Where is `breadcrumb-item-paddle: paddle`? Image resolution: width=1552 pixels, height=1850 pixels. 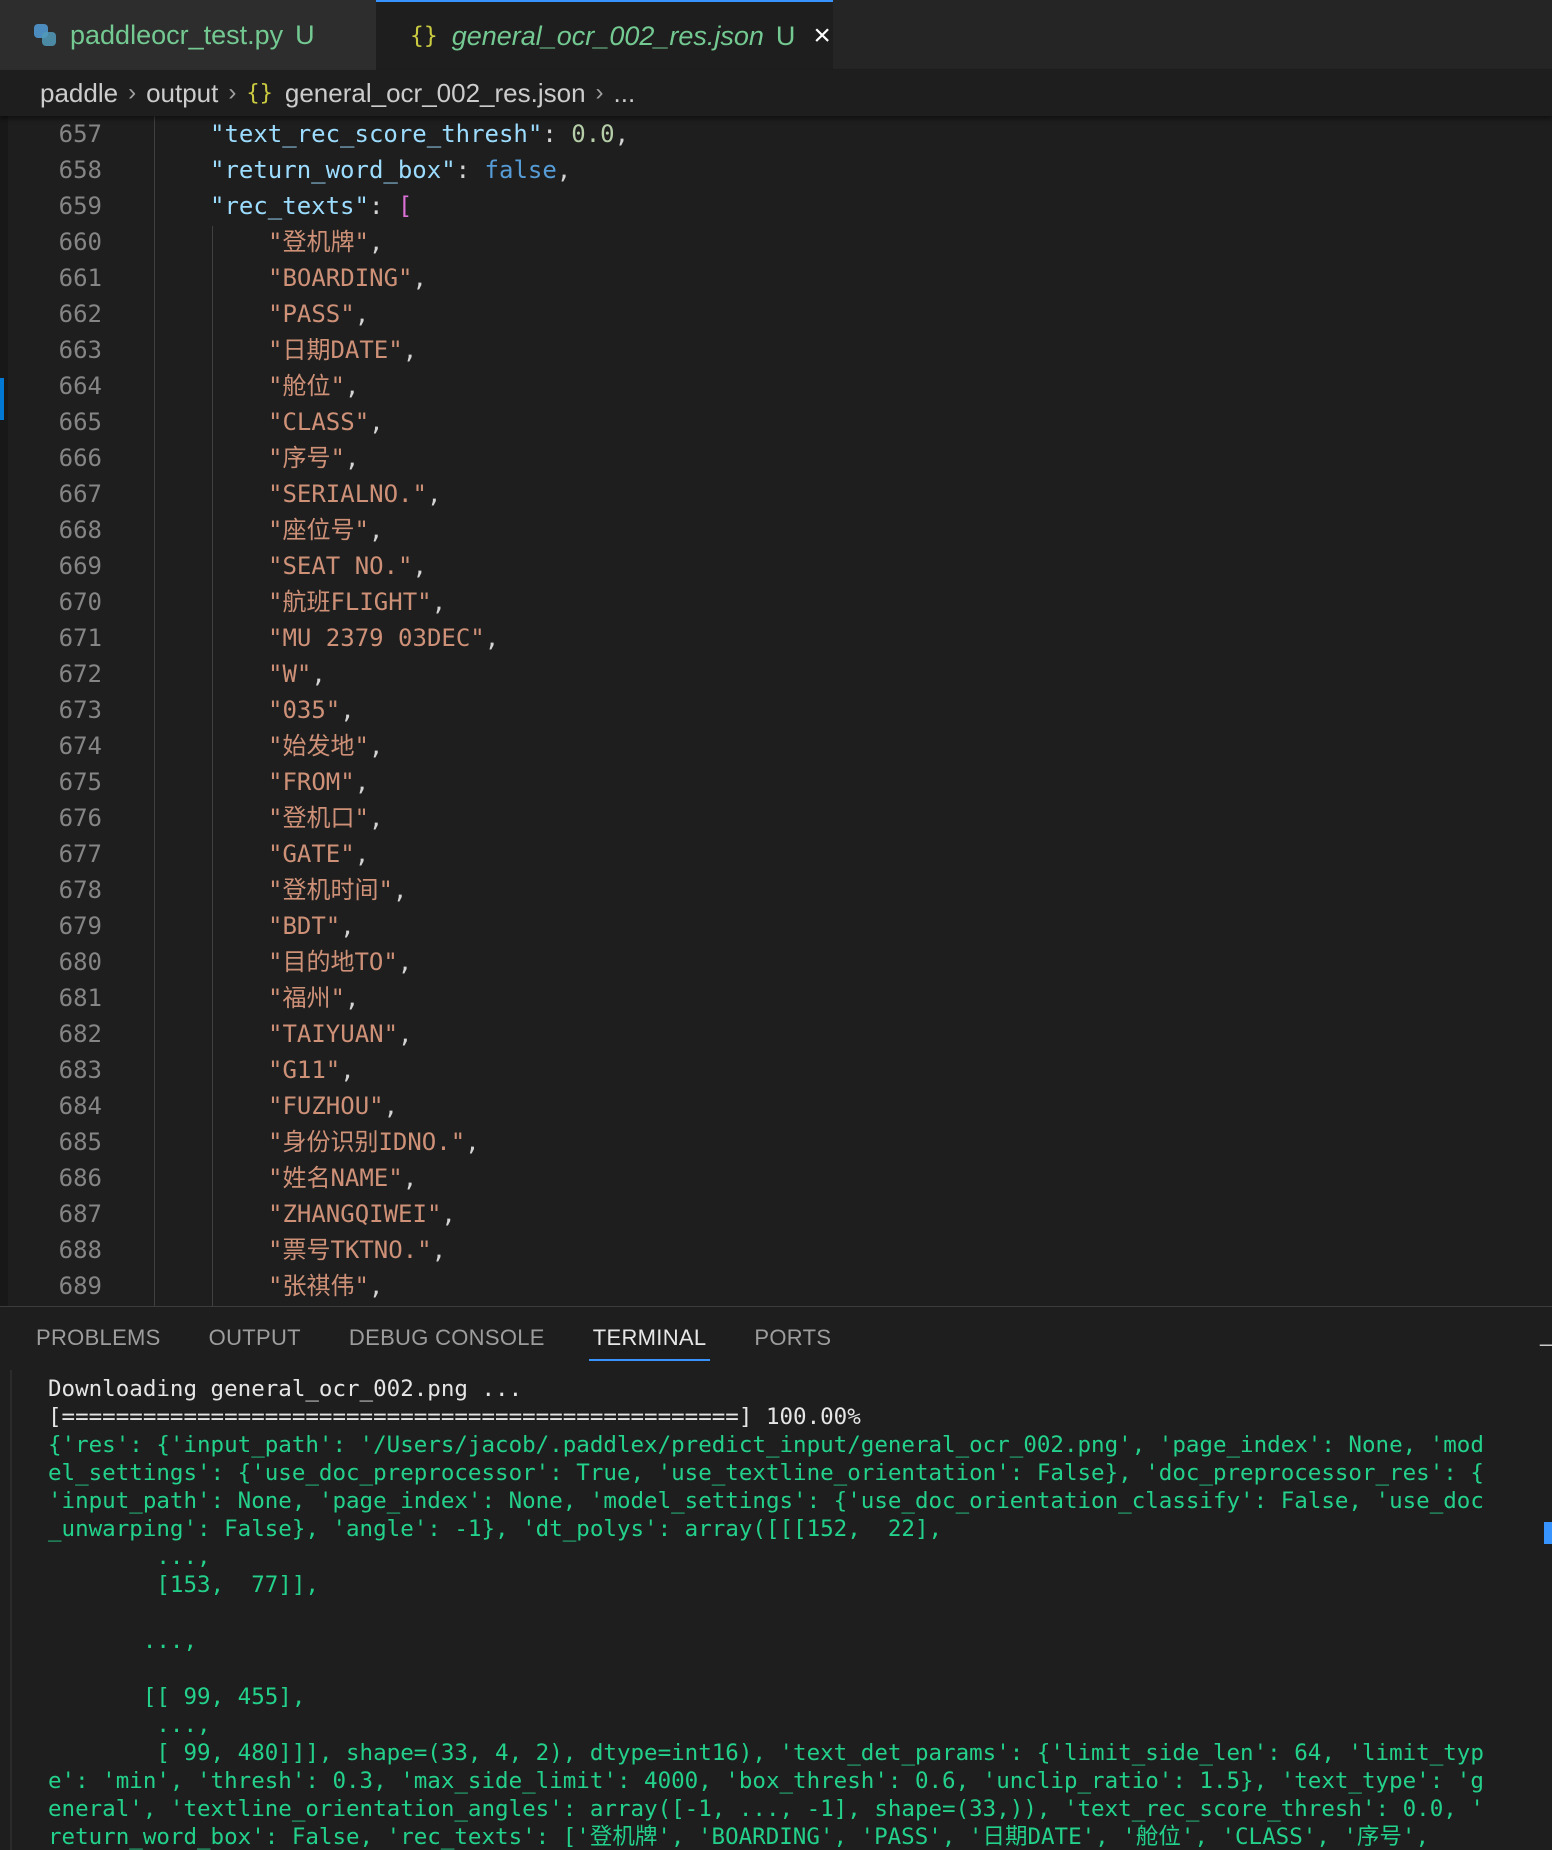
breadcrumb-item-paddle: paddle is located at coordinates (79, 93).